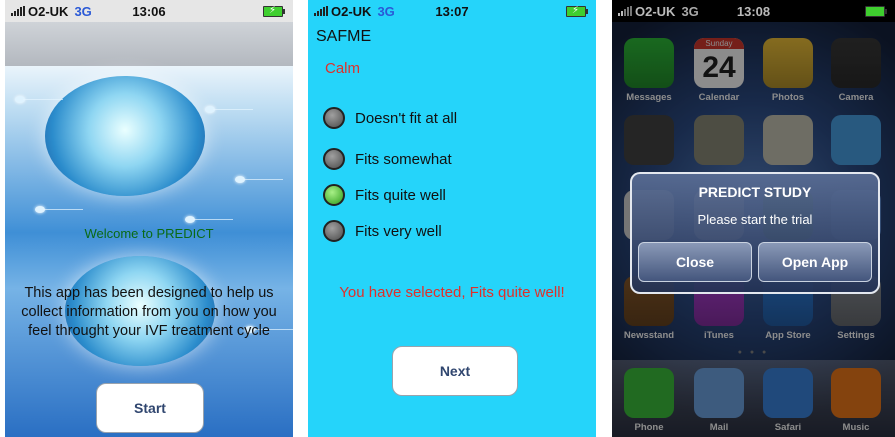 The width and height of the screenshot is (895, 437). I want to click on clock: 13:07, so click(452, 11).